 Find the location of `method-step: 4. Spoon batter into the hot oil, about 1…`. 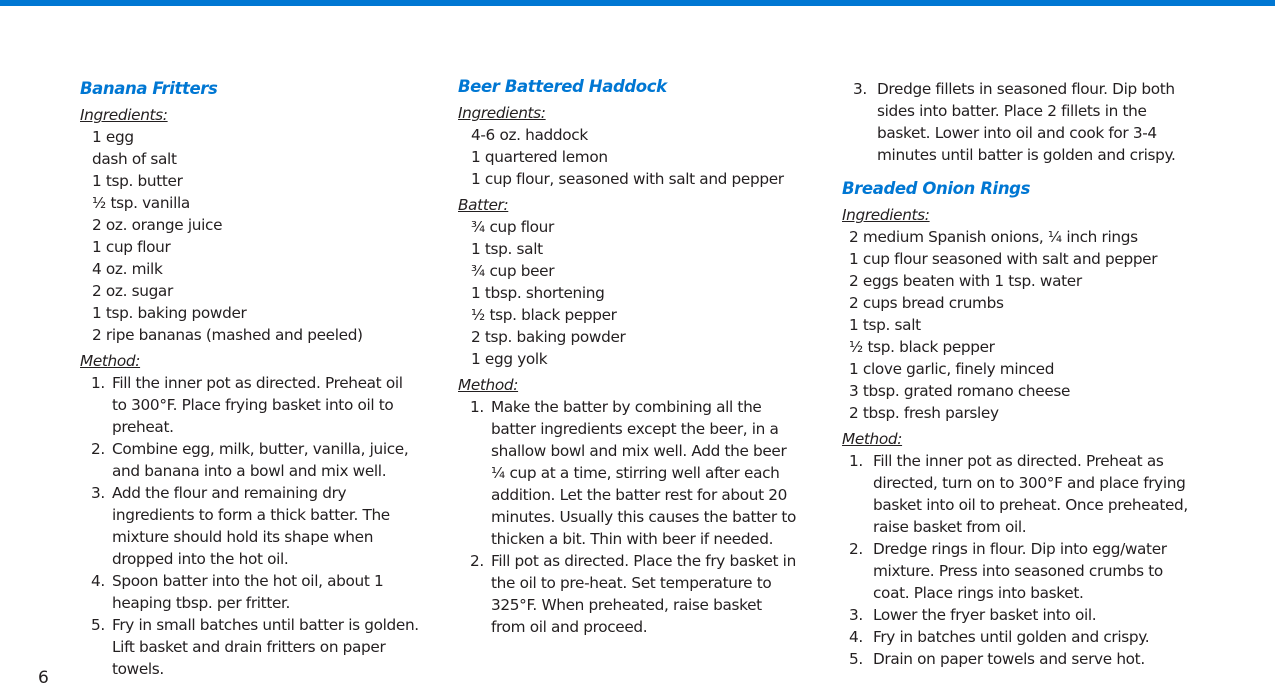

method-step: 4. Spoon batter into the hot oil, about 1… is located at coordinates (265, 592).